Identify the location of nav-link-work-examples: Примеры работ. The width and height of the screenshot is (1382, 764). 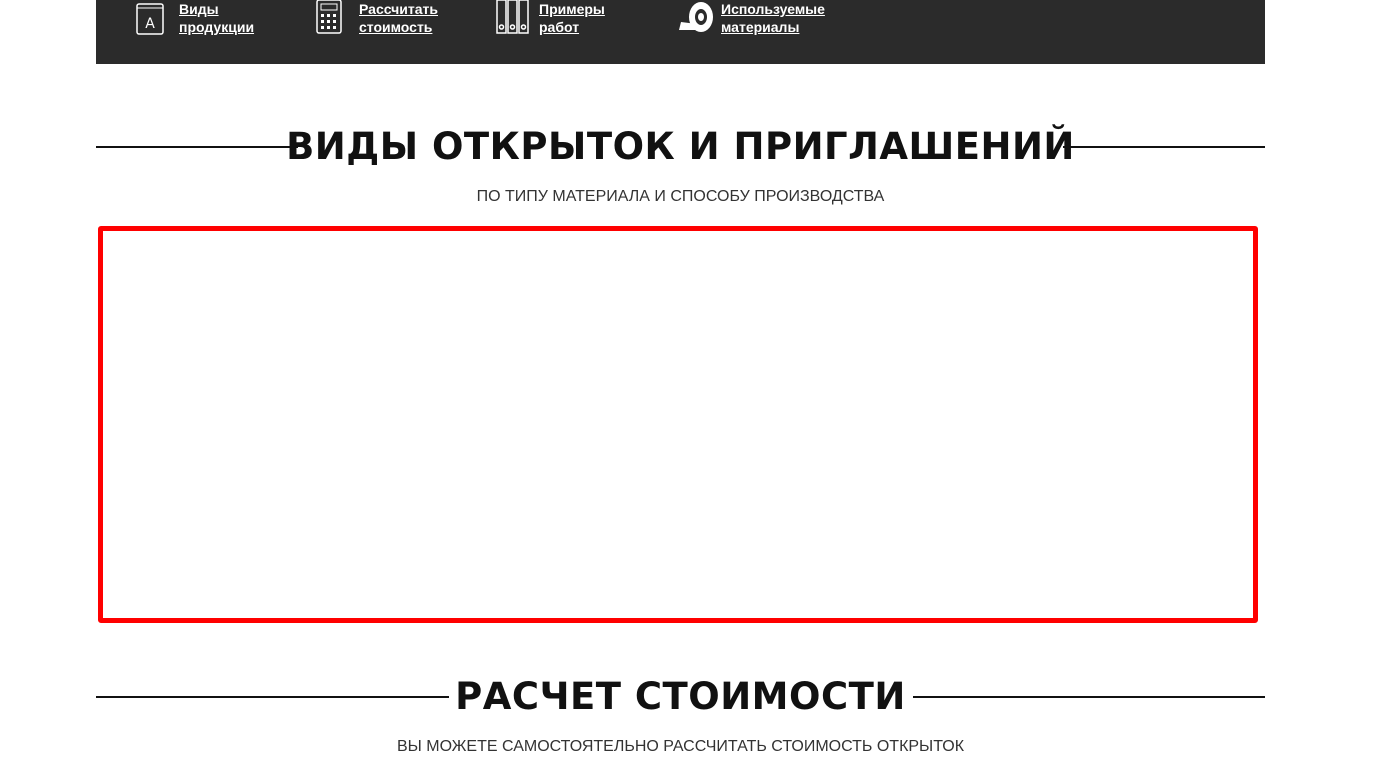
(550, 20).